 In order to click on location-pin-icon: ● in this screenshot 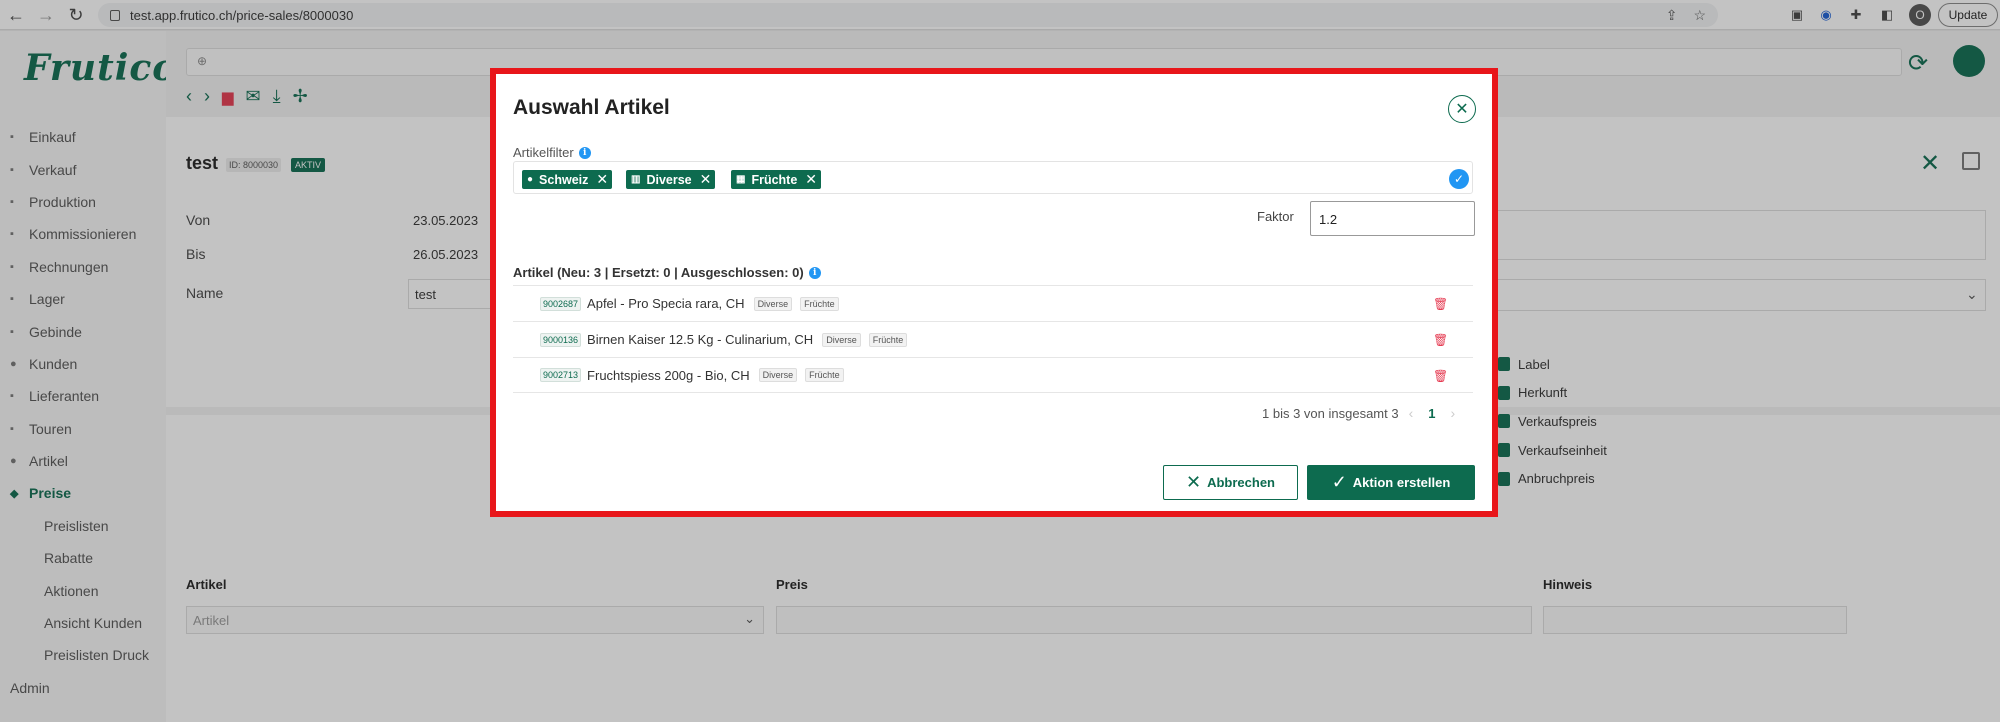, I will do `click(530, 179)`.